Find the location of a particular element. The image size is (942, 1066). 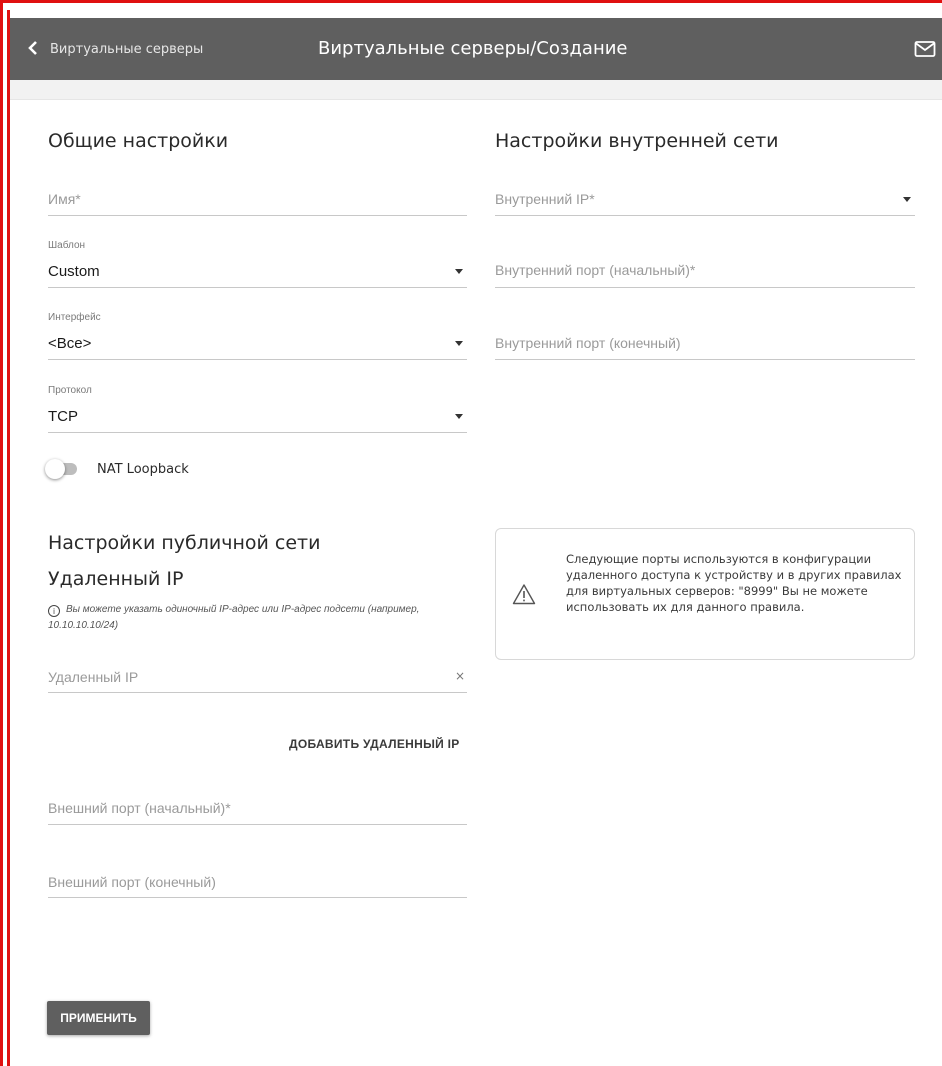

nat-loopback-toggle: NAT Loopback is located at coordinates (117, 469).